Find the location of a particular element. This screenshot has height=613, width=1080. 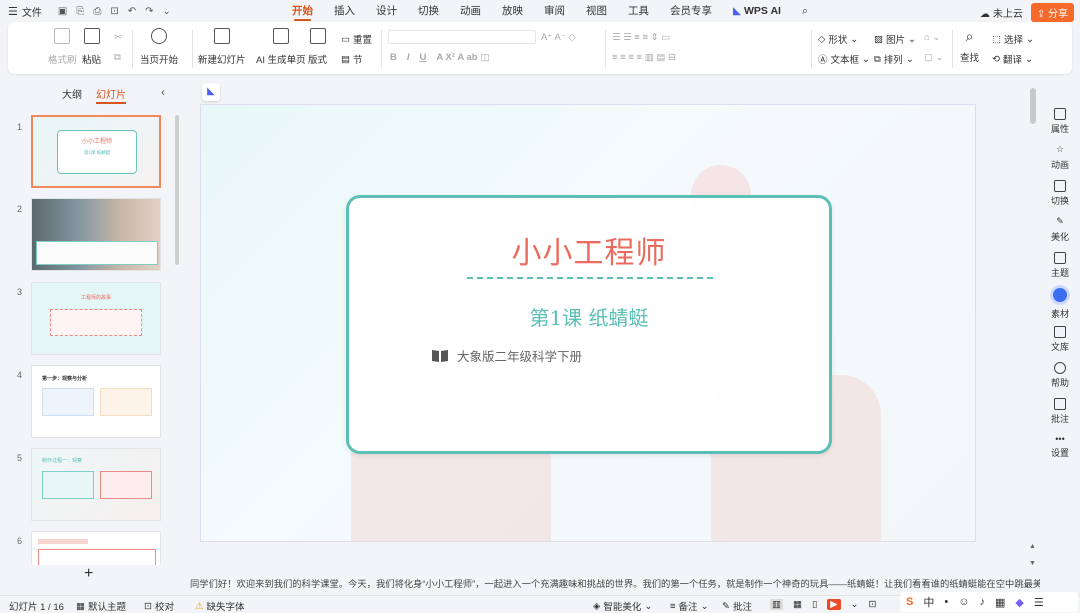

sidebar-theme: 主题 is located at coordinates (1060, 265).